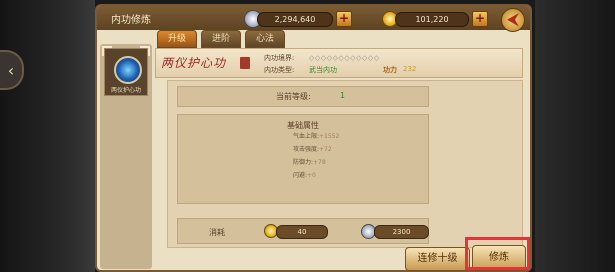 The height and width of the screenshot is (272, 615). Describe the element at coordinates (325, 149) in the screenshot. I see `attribute-value: +72` at that location.